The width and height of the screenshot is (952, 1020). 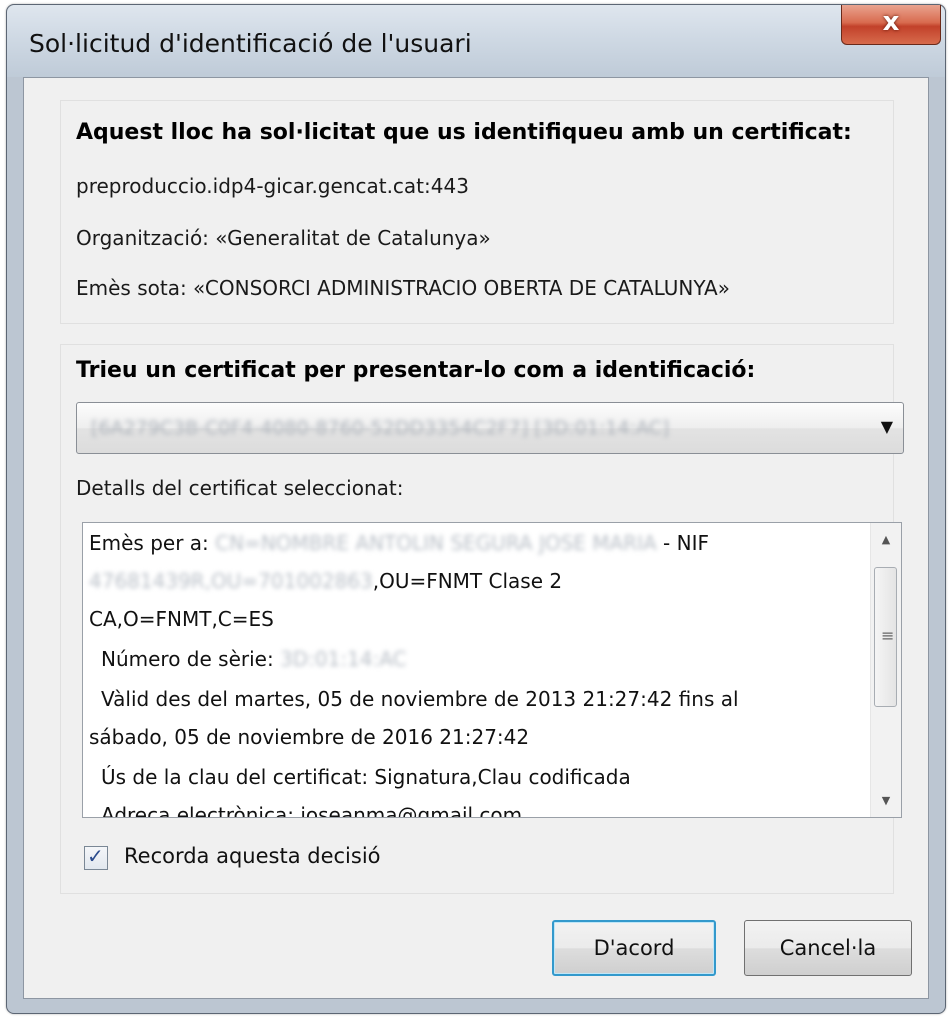 I want to click on scroll-down-icon: ▼, so click(x=886, y=800).